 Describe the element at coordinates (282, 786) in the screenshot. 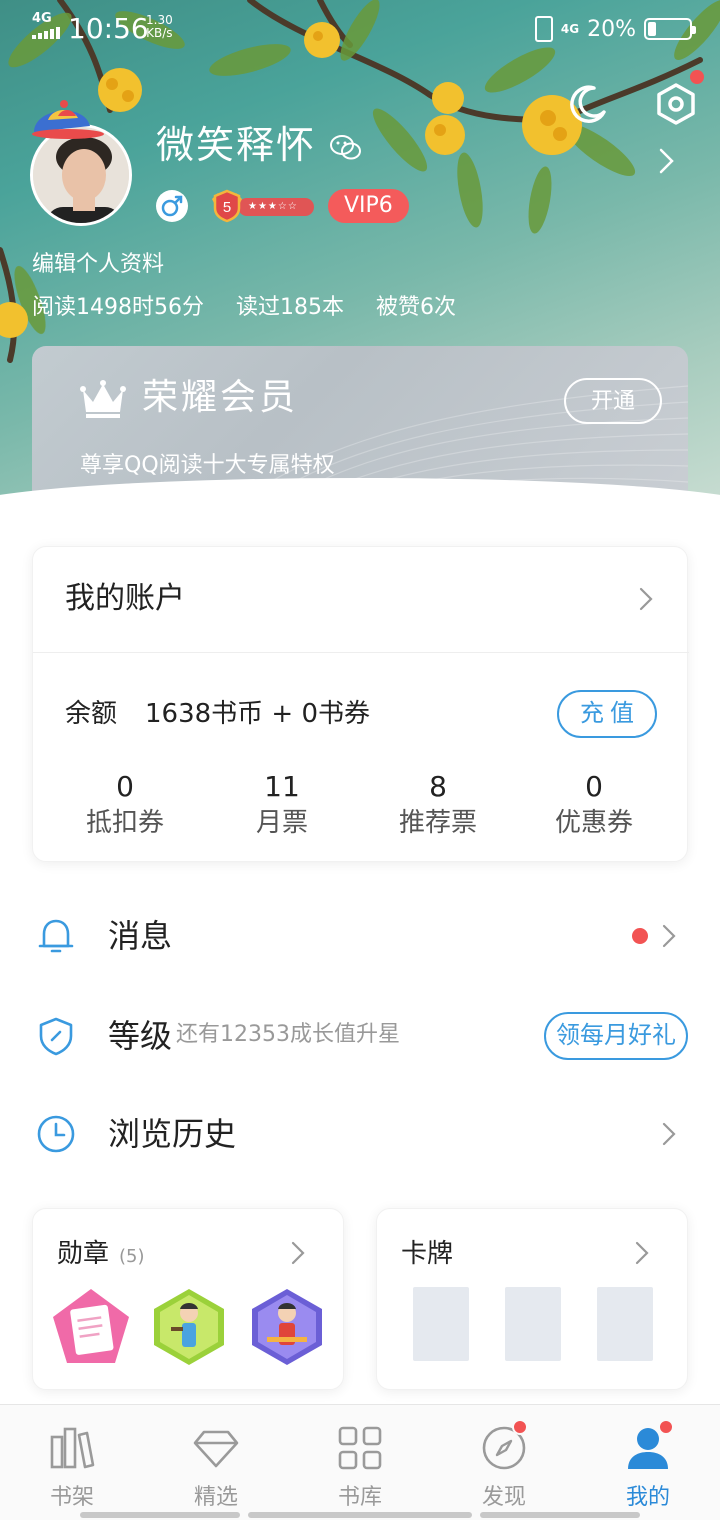

I see `monthly-ticket-count: 11` at that location.